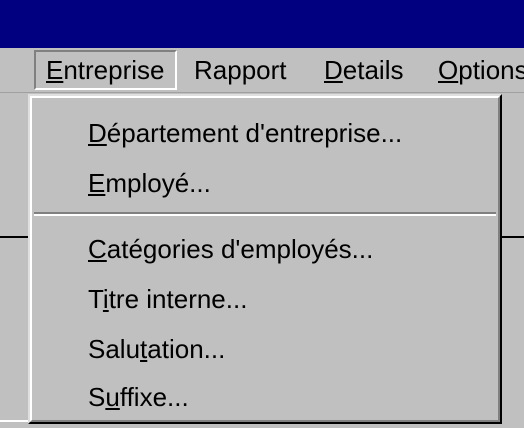  Describe the element at coordinates (97, 249) in the screenshot. I see `item-categories-mnemonic: C` at that location.